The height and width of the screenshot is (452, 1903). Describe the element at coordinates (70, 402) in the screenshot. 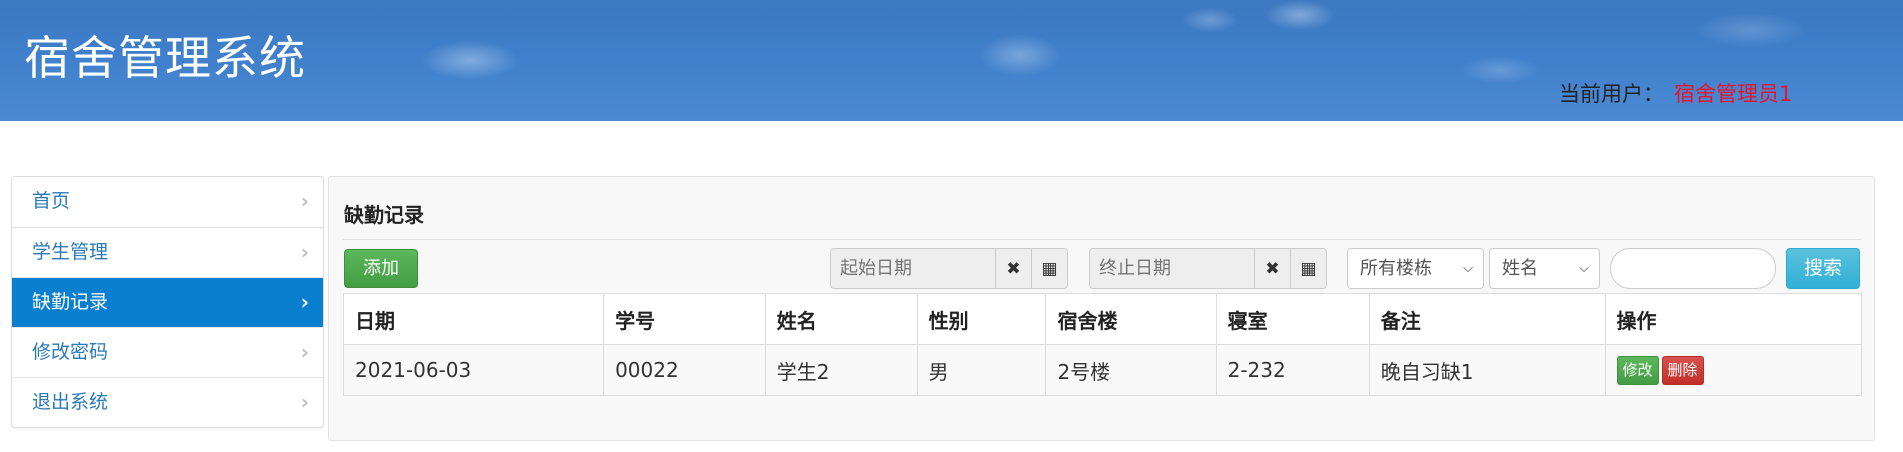

I see `sidebar-item-label: 退出系统` at that location.